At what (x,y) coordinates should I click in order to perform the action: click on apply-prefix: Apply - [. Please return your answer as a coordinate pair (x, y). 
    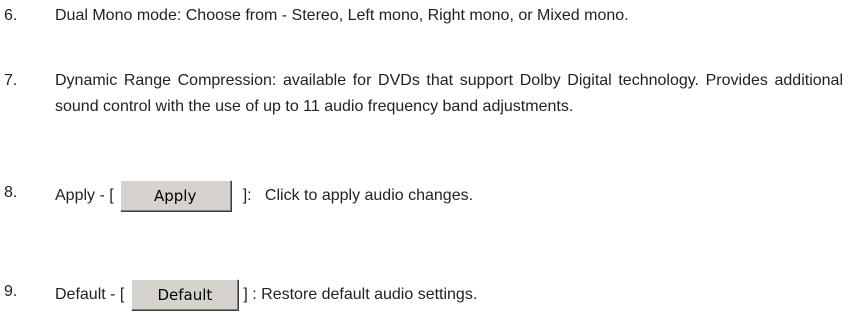
    Looking at the image, I should click on (84, 195).